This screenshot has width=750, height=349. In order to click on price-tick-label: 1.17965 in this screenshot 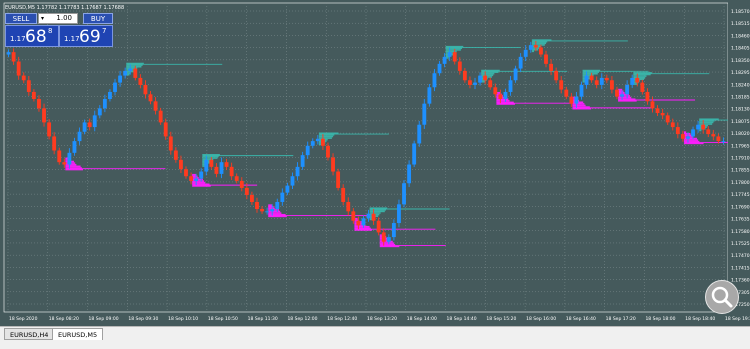, I will do `click(740, 146)`.